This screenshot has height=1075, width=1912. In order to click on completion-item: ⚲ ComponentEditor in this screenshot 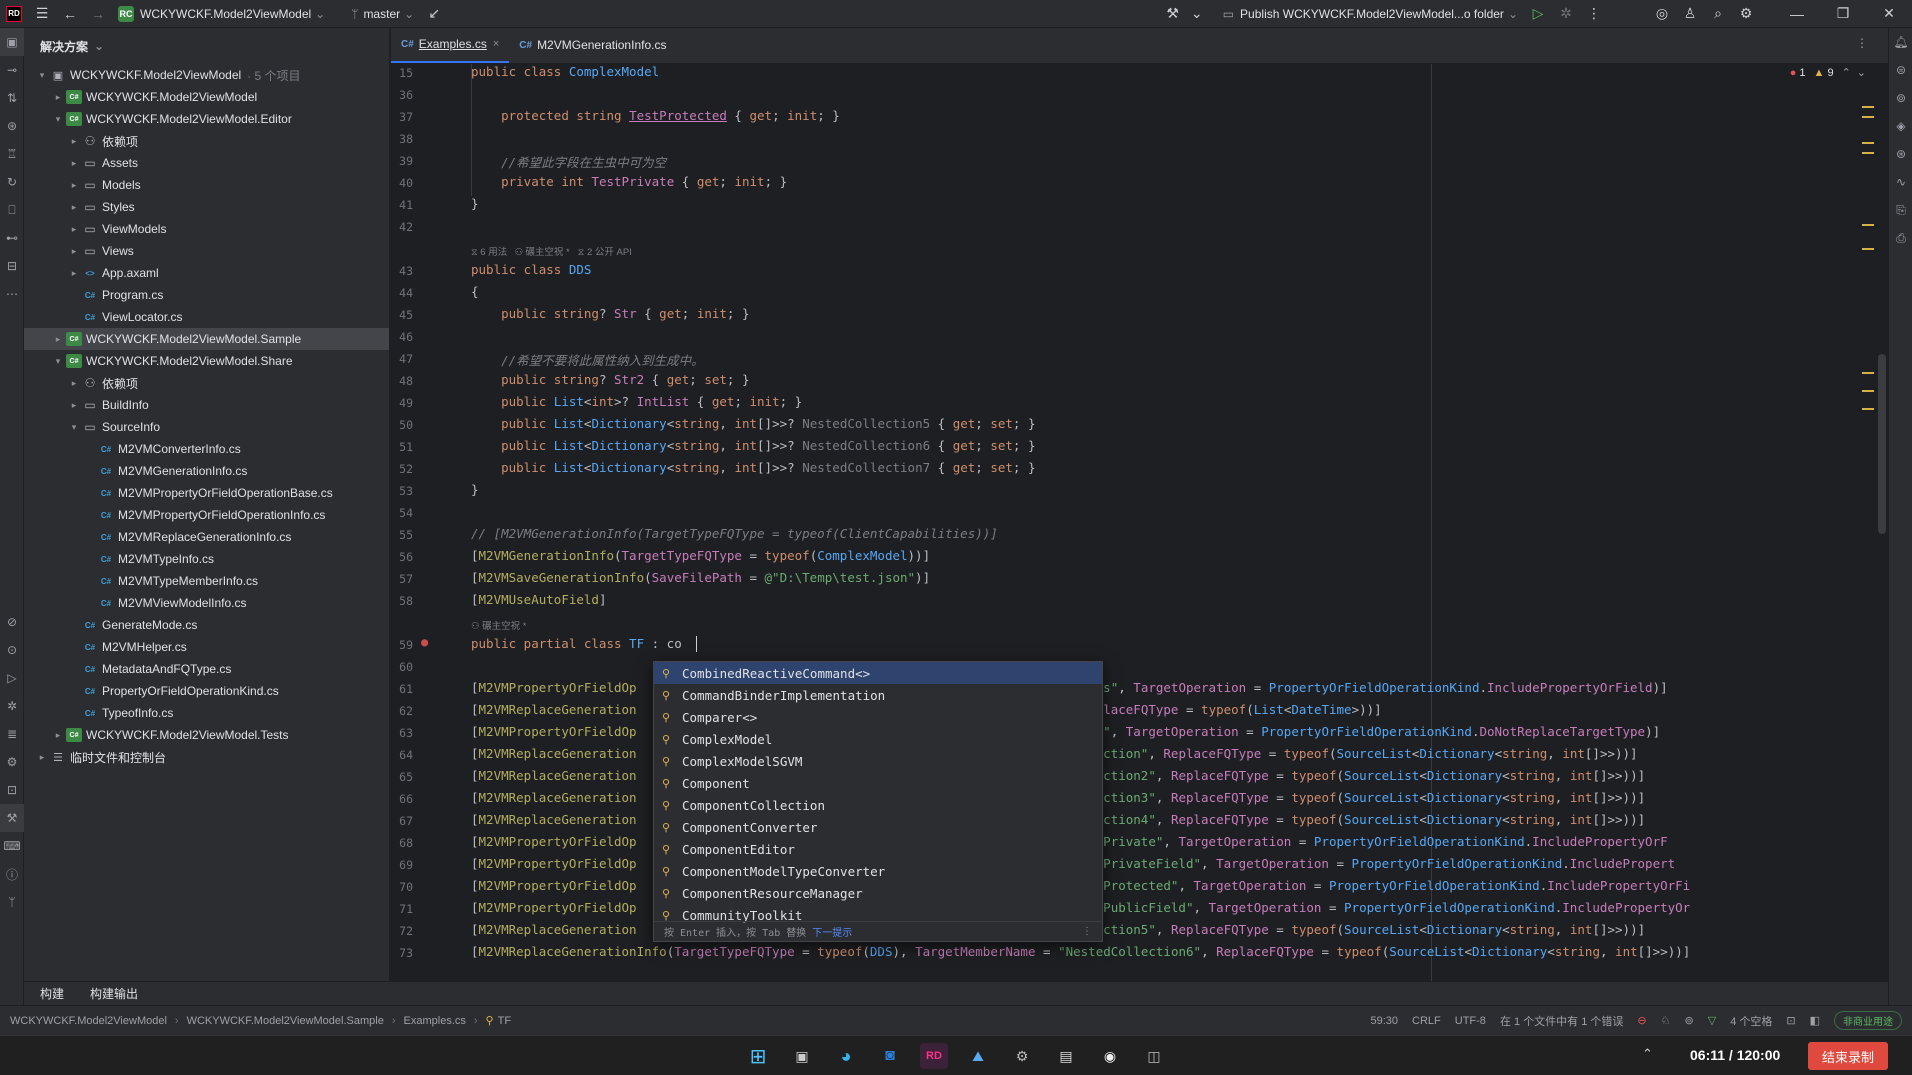, I will do `click(878, 849)`.